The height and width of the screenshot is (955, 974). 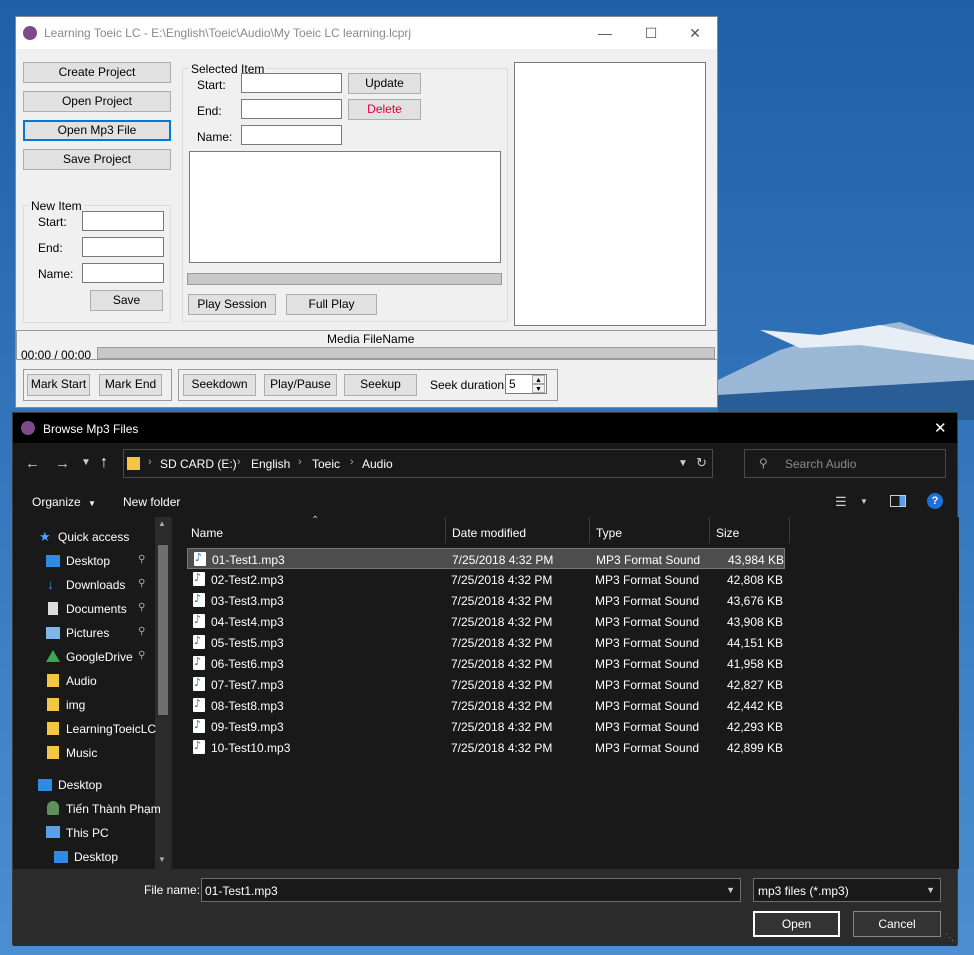 What do you see at coordinates (270, 464) in the screenshot?
I see `breadcrumb-item: English` at bounding box center [270, 464].